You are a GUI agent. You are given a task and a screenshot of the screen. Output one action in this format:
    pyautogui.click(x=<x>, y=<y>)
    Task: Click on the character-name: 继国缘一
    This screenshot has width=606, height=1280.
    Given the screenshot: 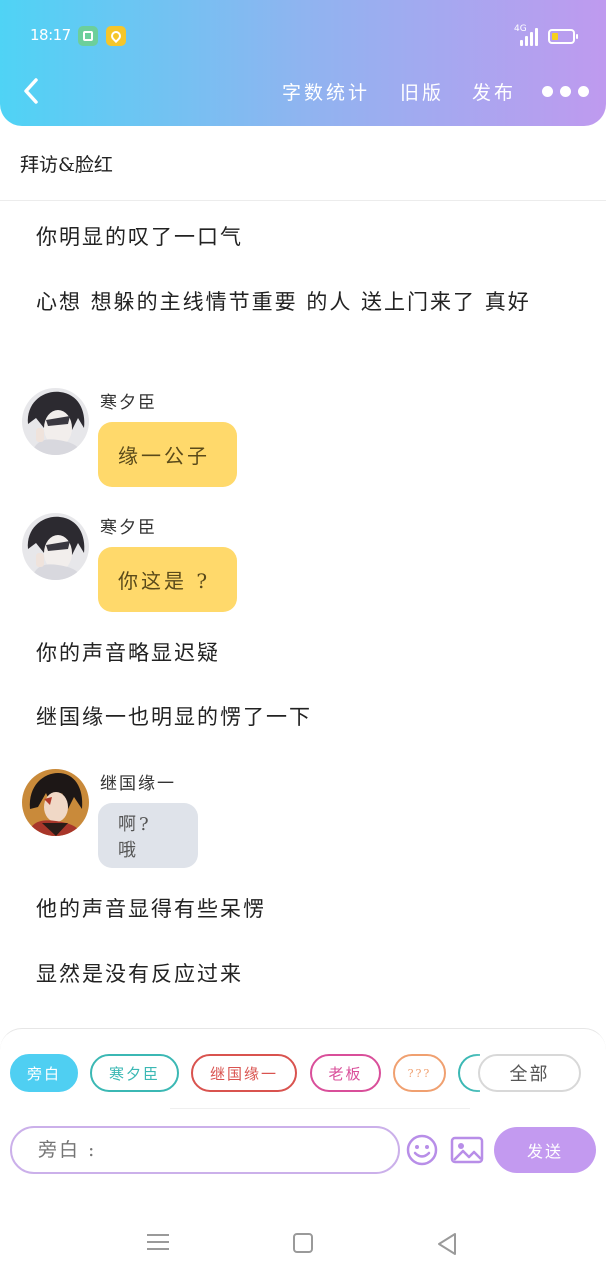 What is the action you would take?
    pyautogui.click(x=138, y=784)
    